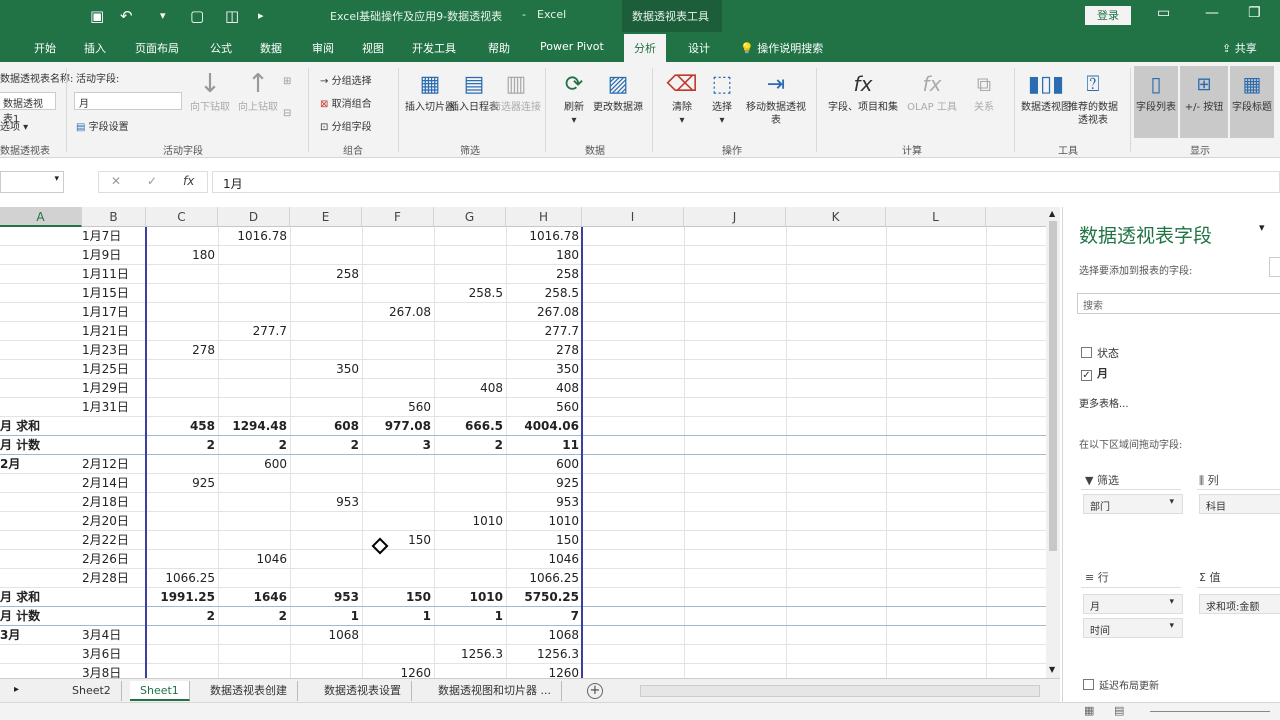  Describe the element at coordinates (936, 217) in the screenshot. I see `col-header-l: L` at that location.